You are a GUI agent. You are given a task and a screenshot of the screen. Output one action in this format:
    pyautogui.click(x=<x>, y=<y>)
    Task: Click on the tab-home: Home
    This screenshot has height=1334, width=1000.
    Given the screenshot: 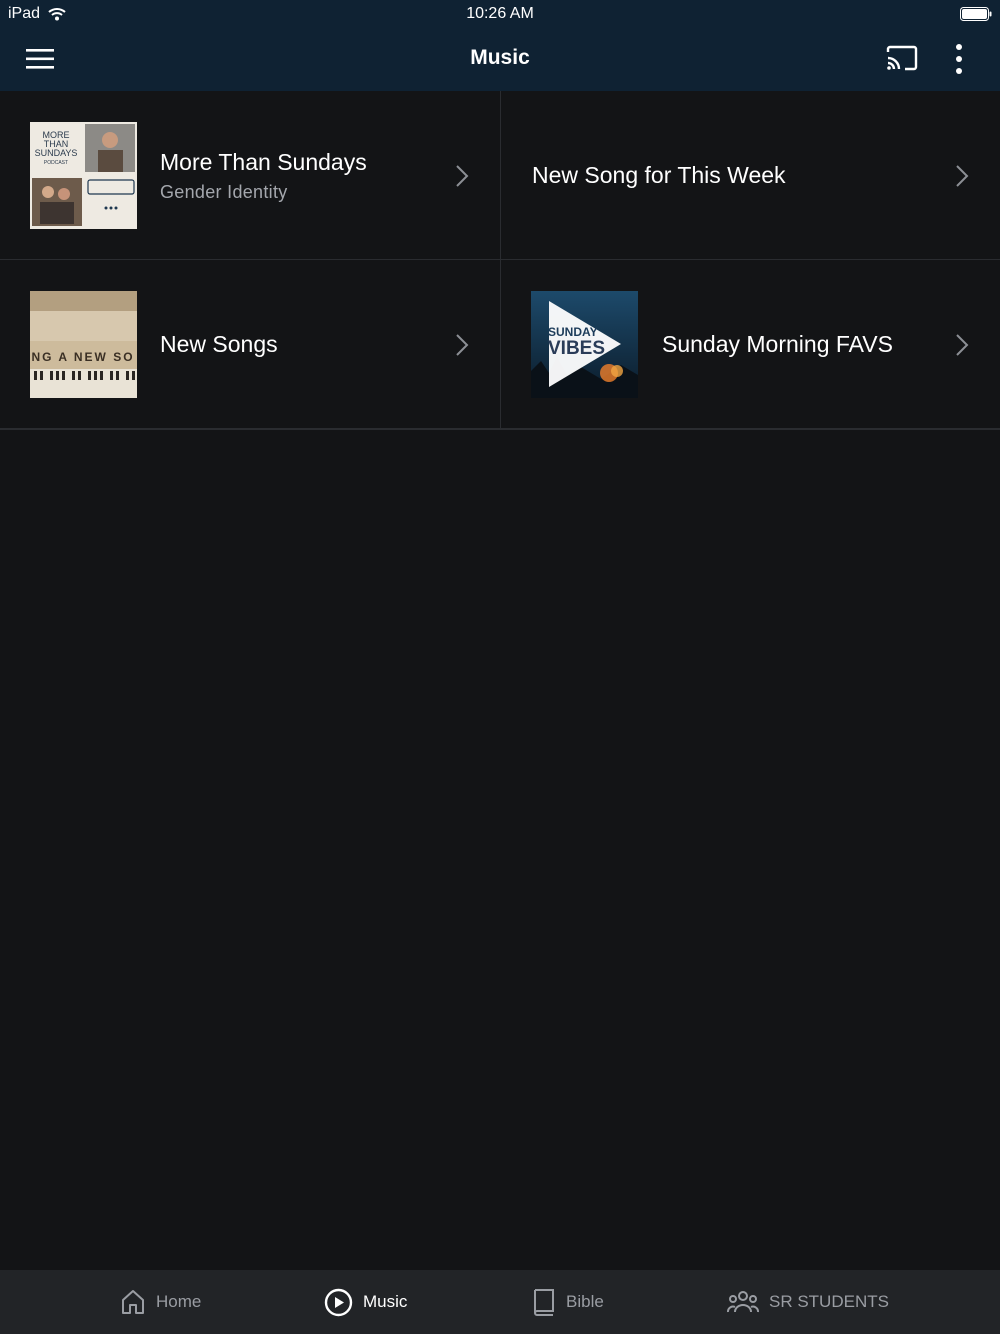 What is the action you would take?
    pyautogui.click(x=160, y=1302)
    